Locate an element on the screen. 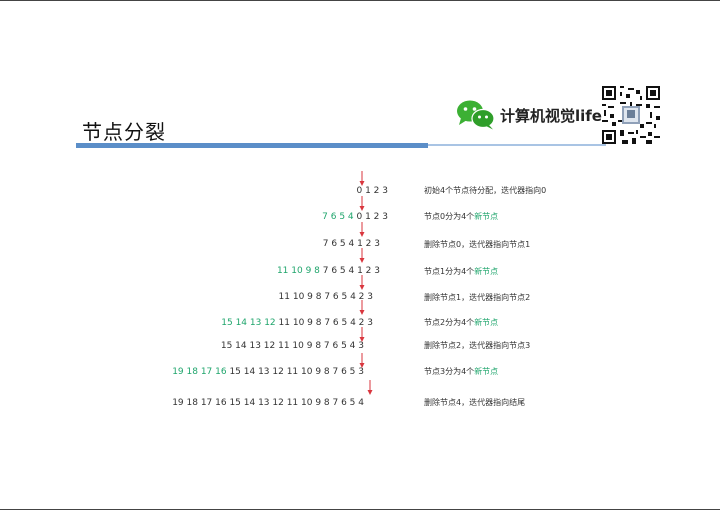 This screenshot has width=720, height=511. new-nodes: 15 14 13 12 is located at coordinates (250, 323).